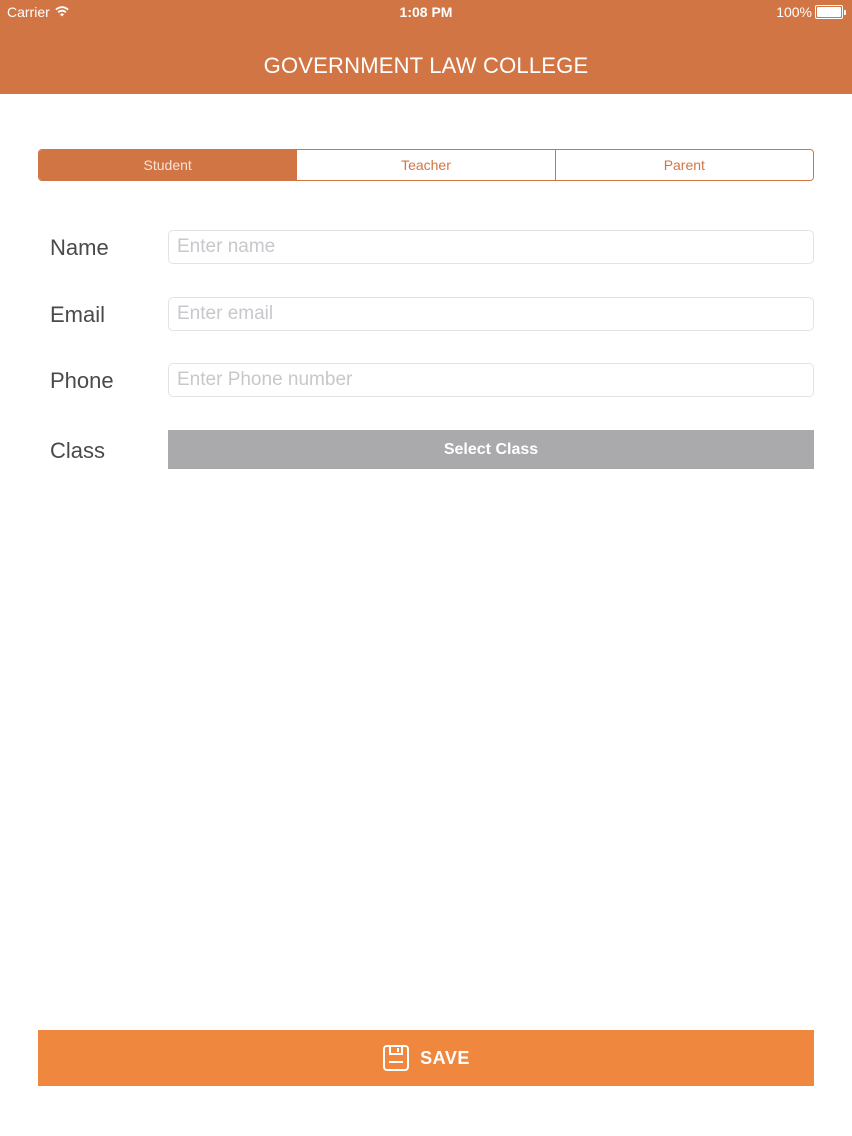 The height and width of the screenshot is (1136, 852). Describe the element at coordinates (426, 65) in the screenshot. I see `page-title: GOVERNMENT LAW COLLEGE` at that location.